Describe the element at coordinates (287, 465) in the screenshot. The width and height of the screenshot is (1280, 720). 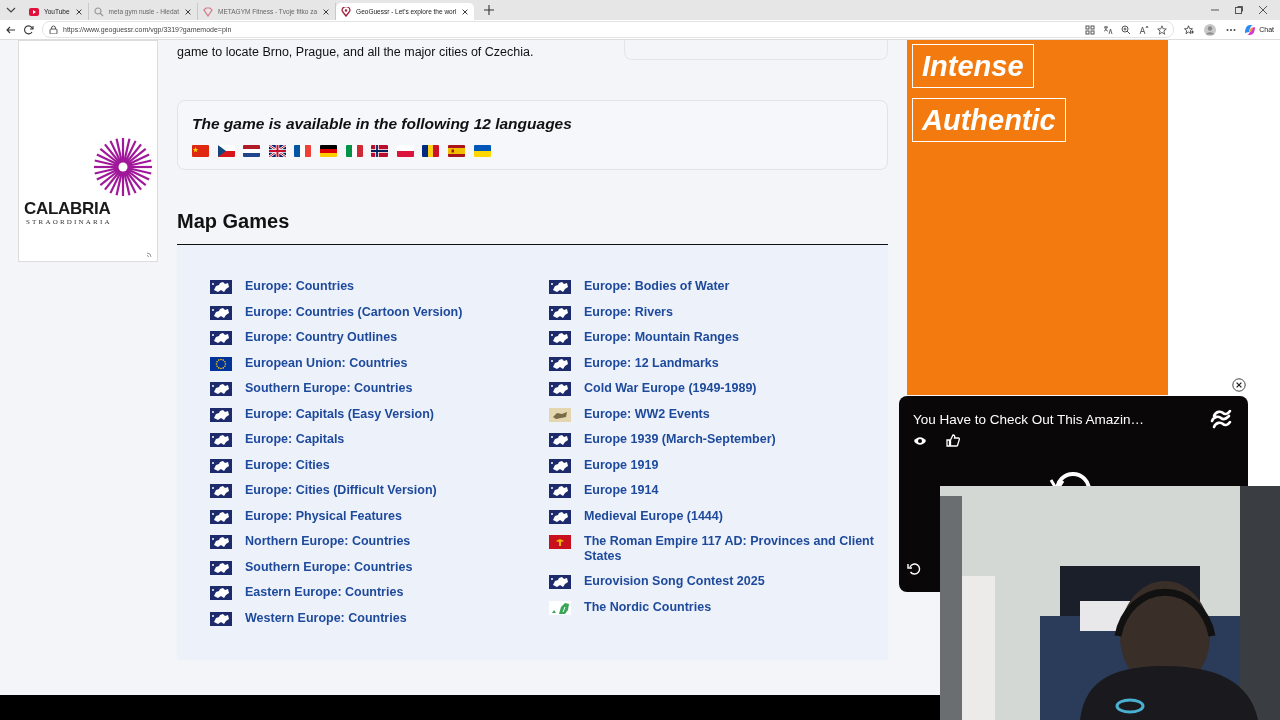
I see `game-link: Europe: Cities` at that location.